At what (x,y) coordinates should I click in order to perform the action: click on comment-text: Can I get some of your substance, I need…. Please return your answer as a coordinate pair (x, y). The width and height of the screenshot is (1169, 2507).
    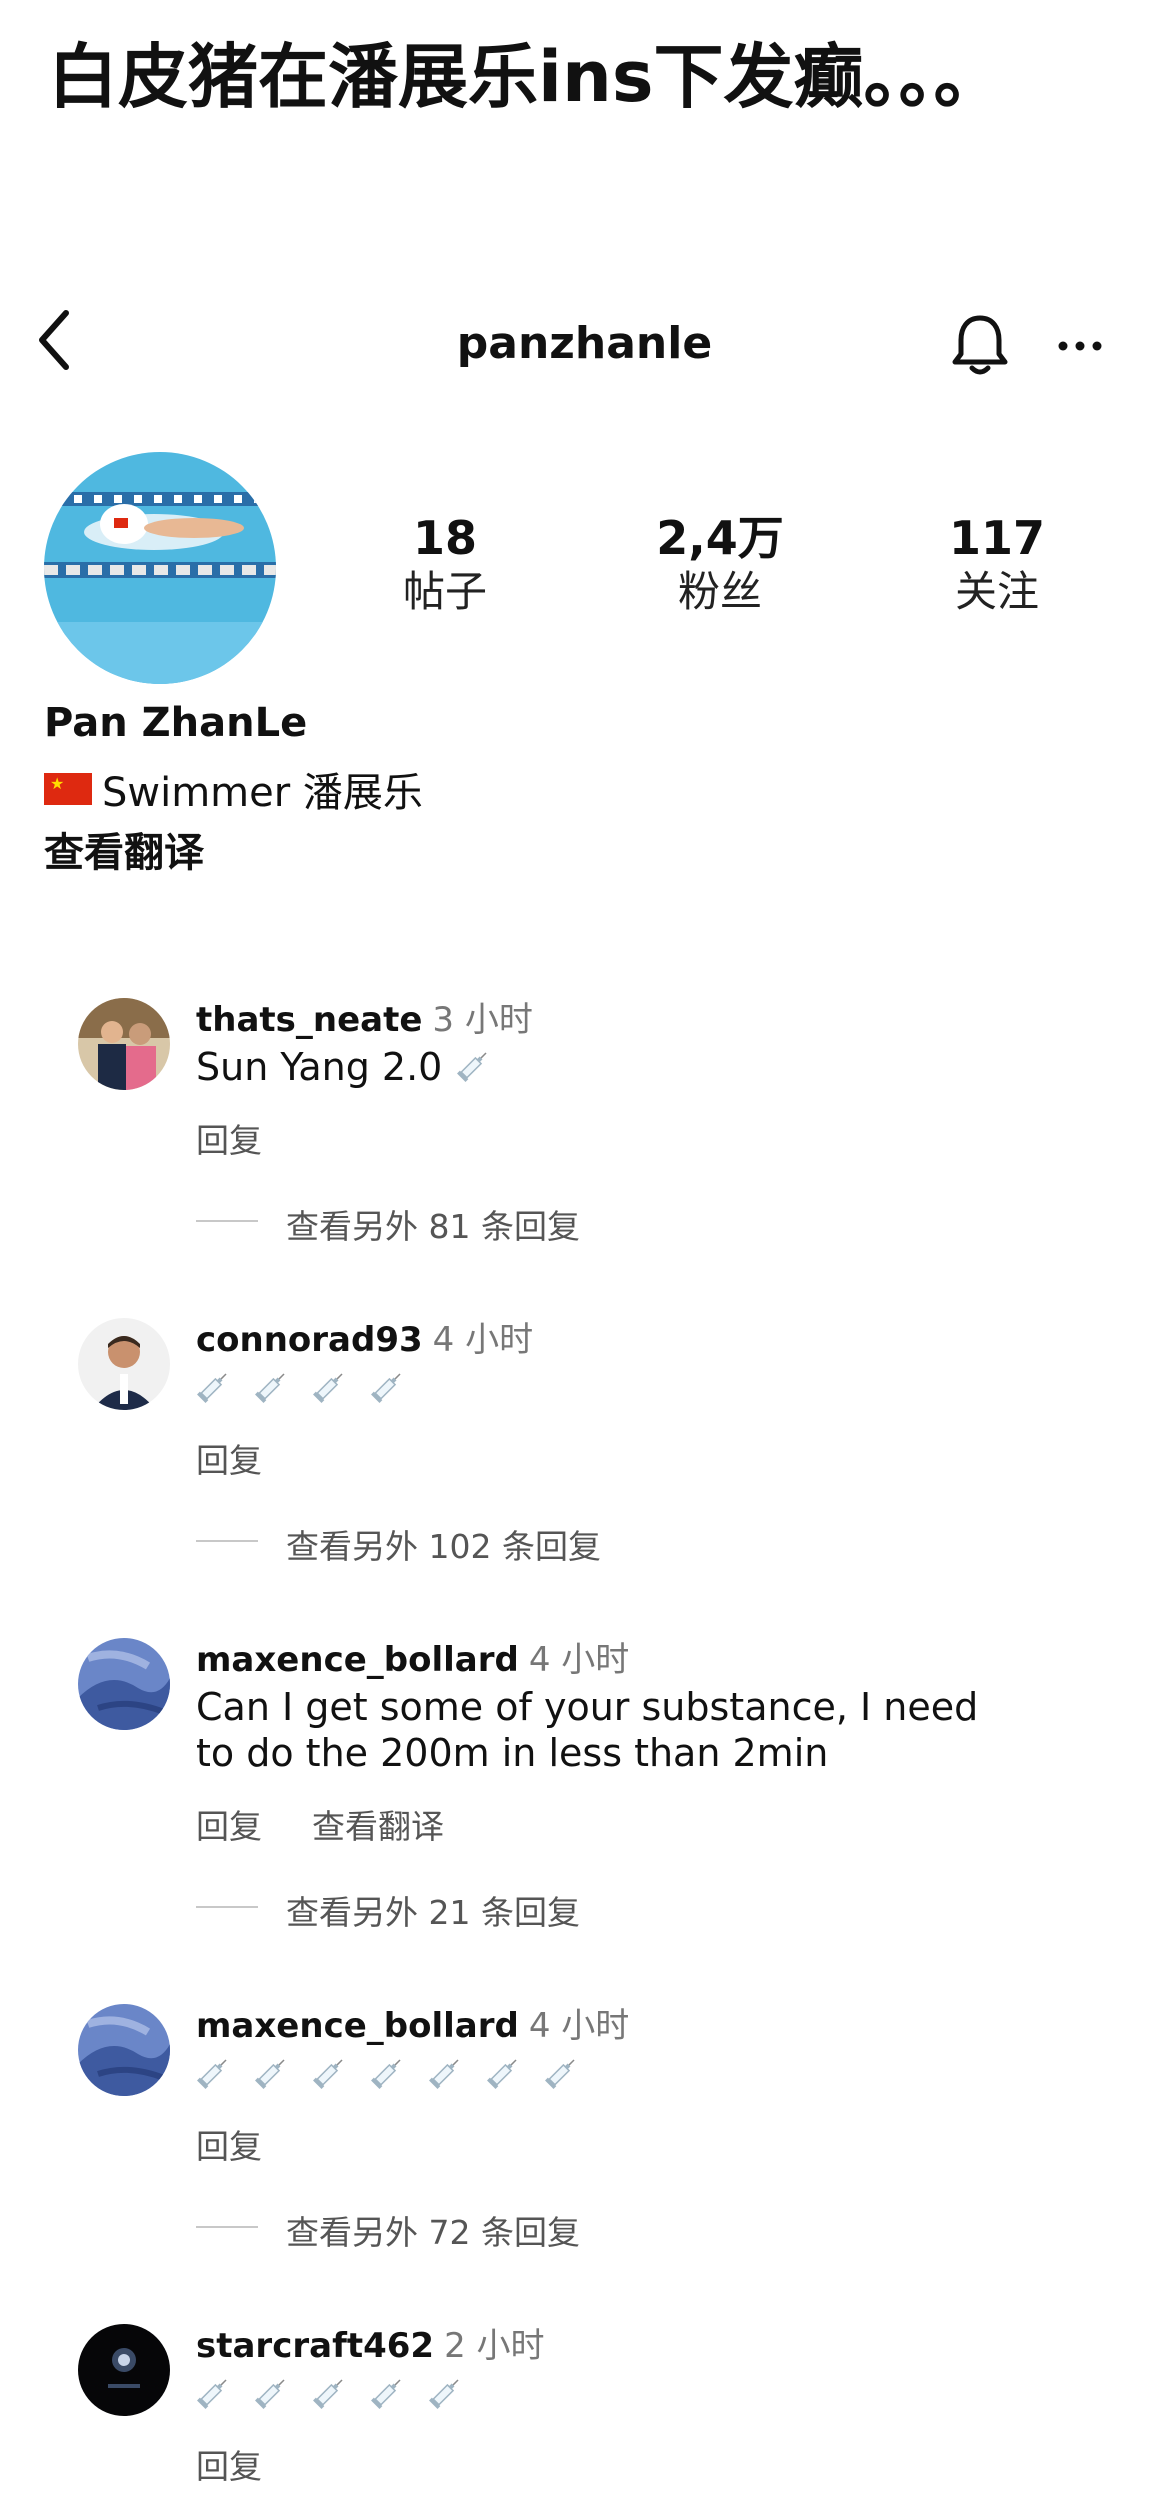
    Looking at the image, I should click on (587, 1730).